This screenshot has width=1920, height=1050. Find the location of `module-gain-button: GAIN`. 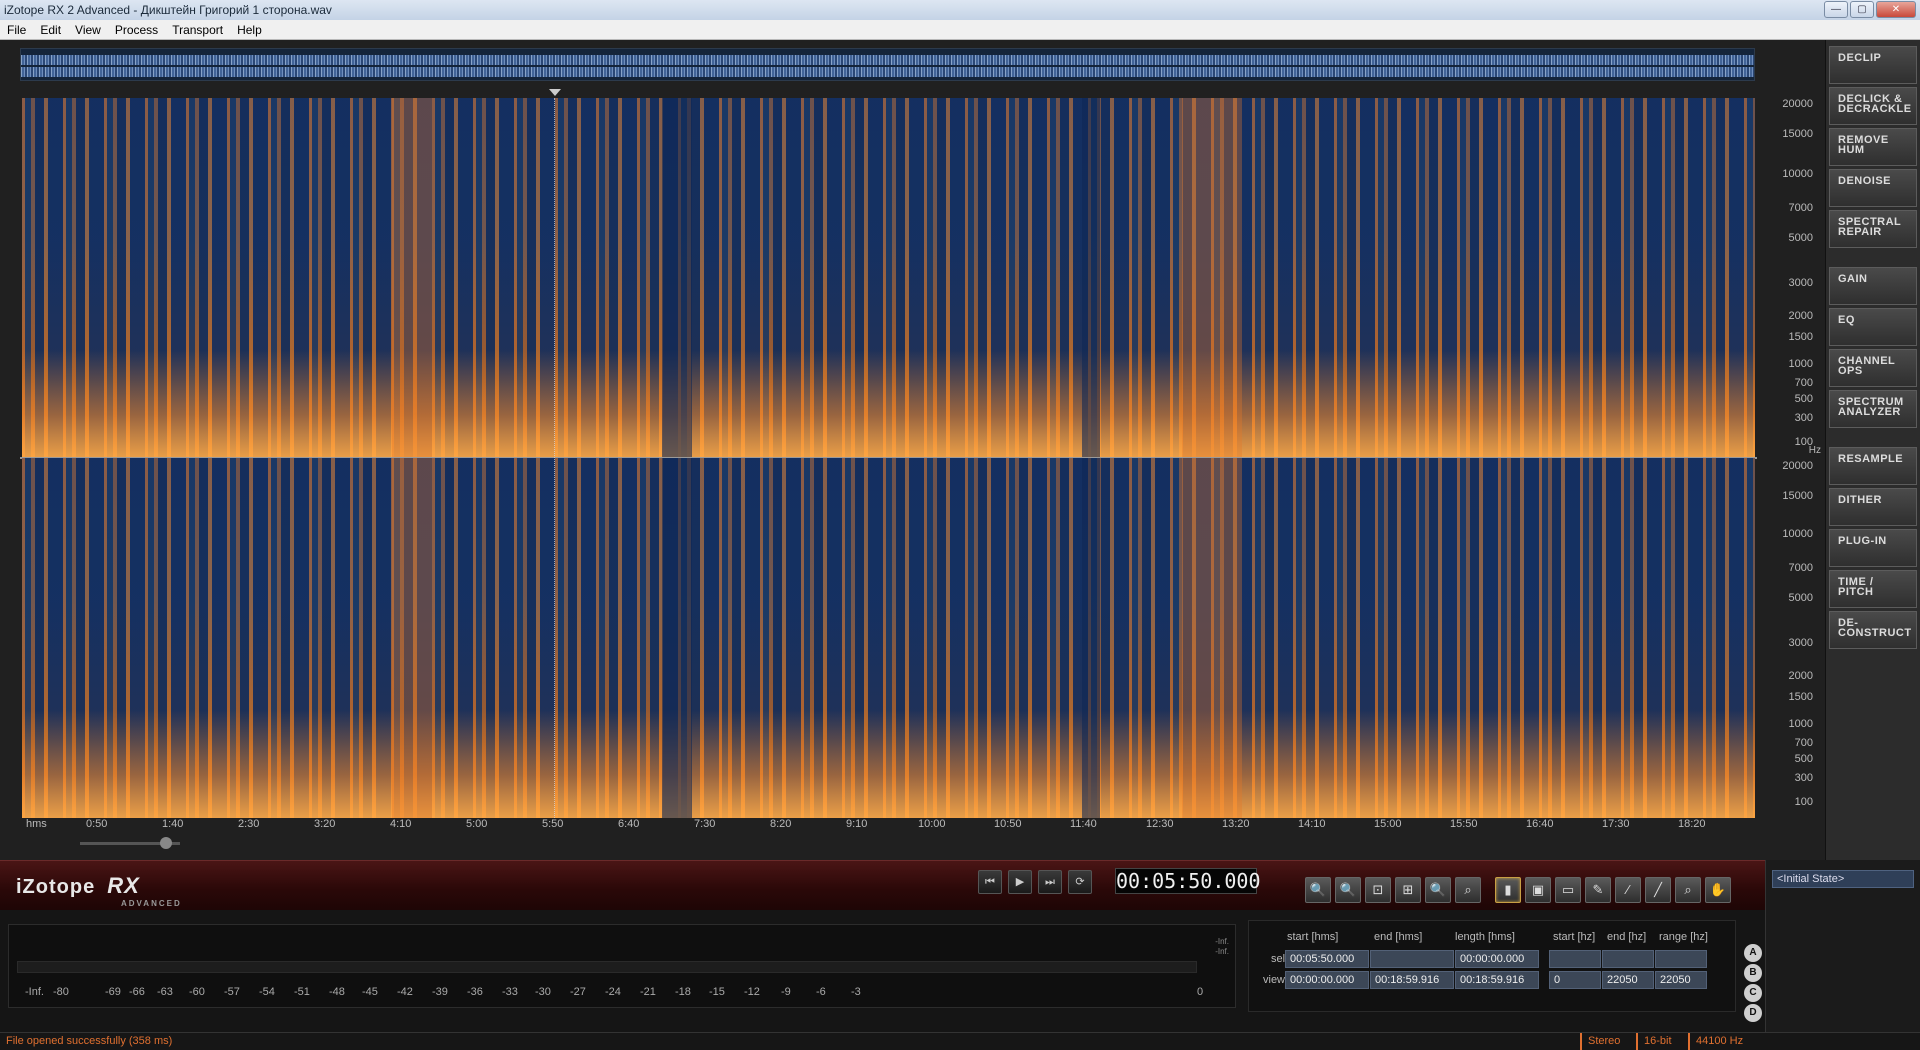

module-gain-button: GAIN is located at coordinates (1873, 286).